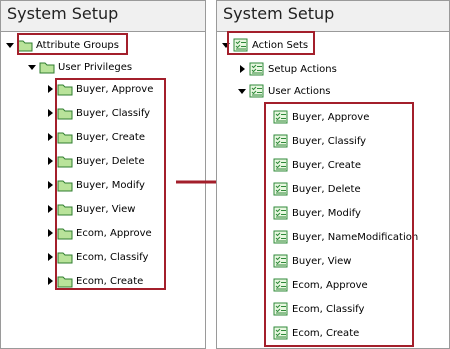 Image resolution: width=450 pixels, height=349 pixels. What do you see at coordinates (47, 67) in the screenshot?
I see `folder-icon` at bounding box center [47, 67].